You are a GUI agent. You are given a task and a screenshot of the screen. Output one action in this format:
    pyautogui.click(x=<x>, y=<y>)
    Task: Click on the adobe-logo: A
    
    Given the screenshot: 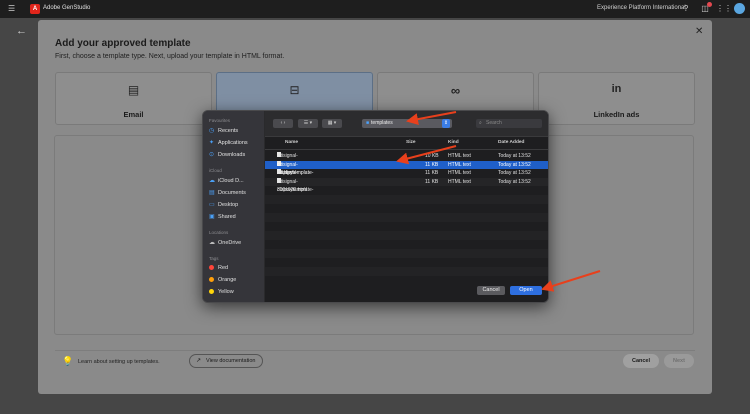 What is the action you would take?
    pyautogui.click(x=35, y=9)
    